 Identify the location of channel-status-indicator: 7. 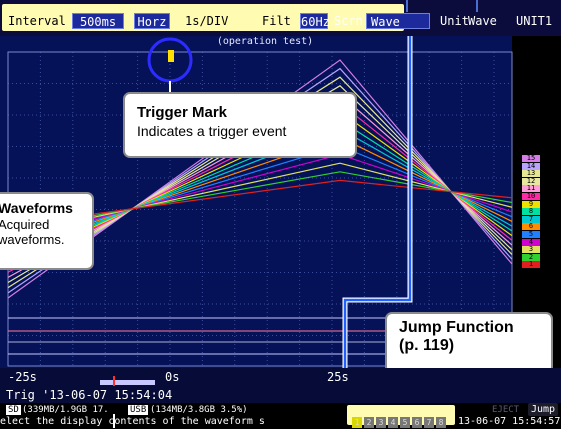
(429, 422).